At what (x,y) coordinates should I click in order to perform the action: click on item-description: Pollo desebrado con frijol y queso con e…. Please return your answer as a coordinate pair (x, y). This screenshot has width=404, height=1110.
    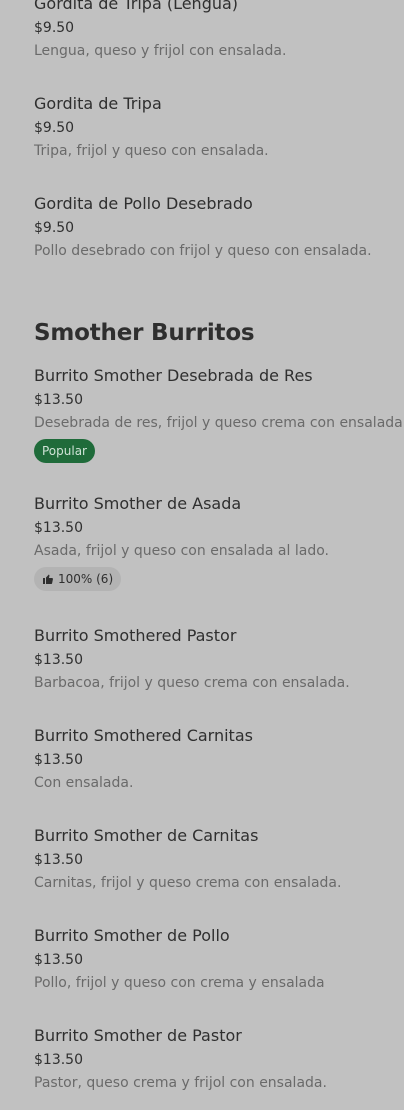
    Looking at the image, I should click on (203, 251).